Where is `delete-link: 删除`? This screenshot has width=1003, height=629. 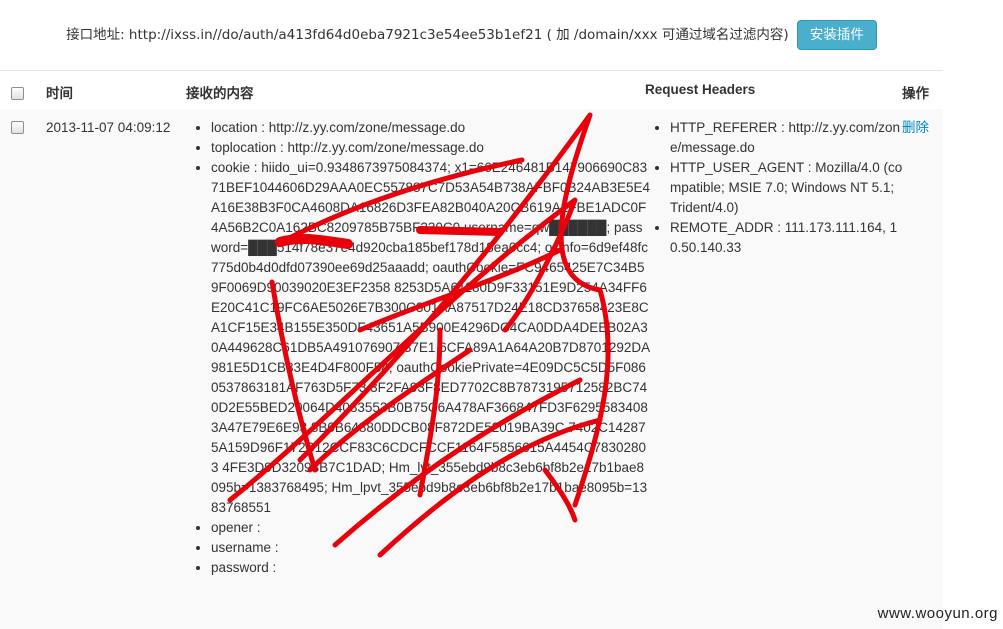
delete-link: 删除 is located at coordinates (915, 128).